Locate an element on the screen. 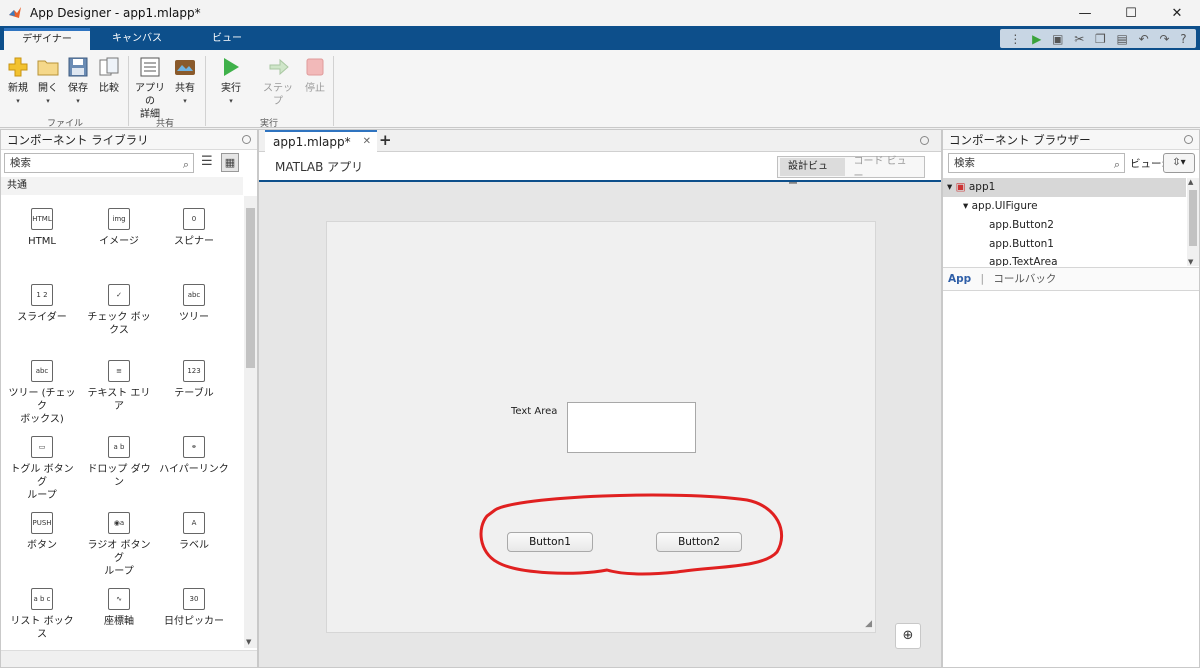  tree-node-button1: app.Button1 is located at coordinates (1021, 244).